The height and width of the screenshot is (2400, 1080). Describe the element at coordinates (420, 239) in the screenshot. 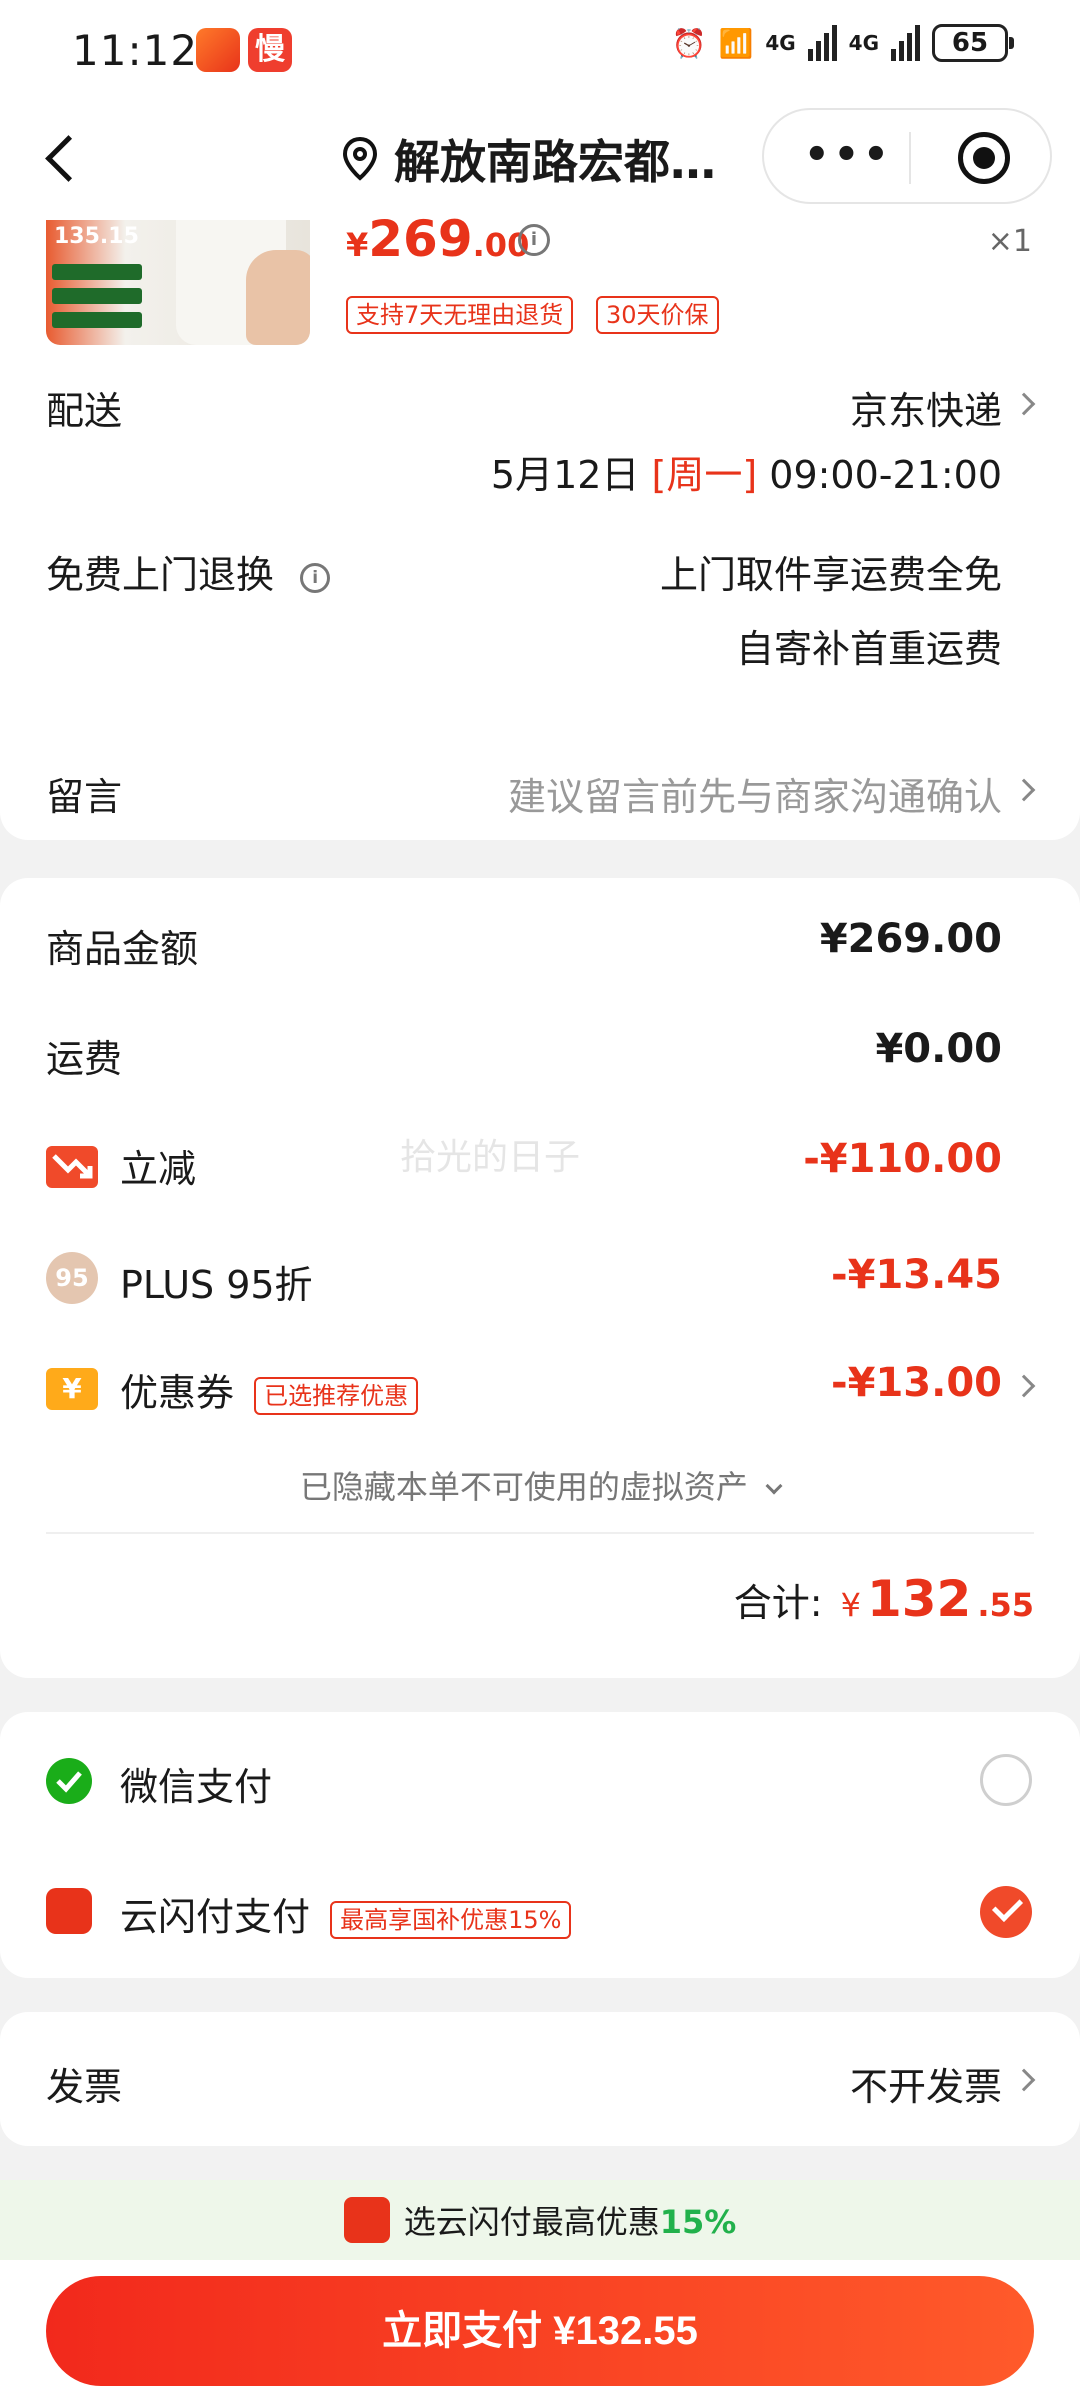

I see `price-integer: 269` at that location.